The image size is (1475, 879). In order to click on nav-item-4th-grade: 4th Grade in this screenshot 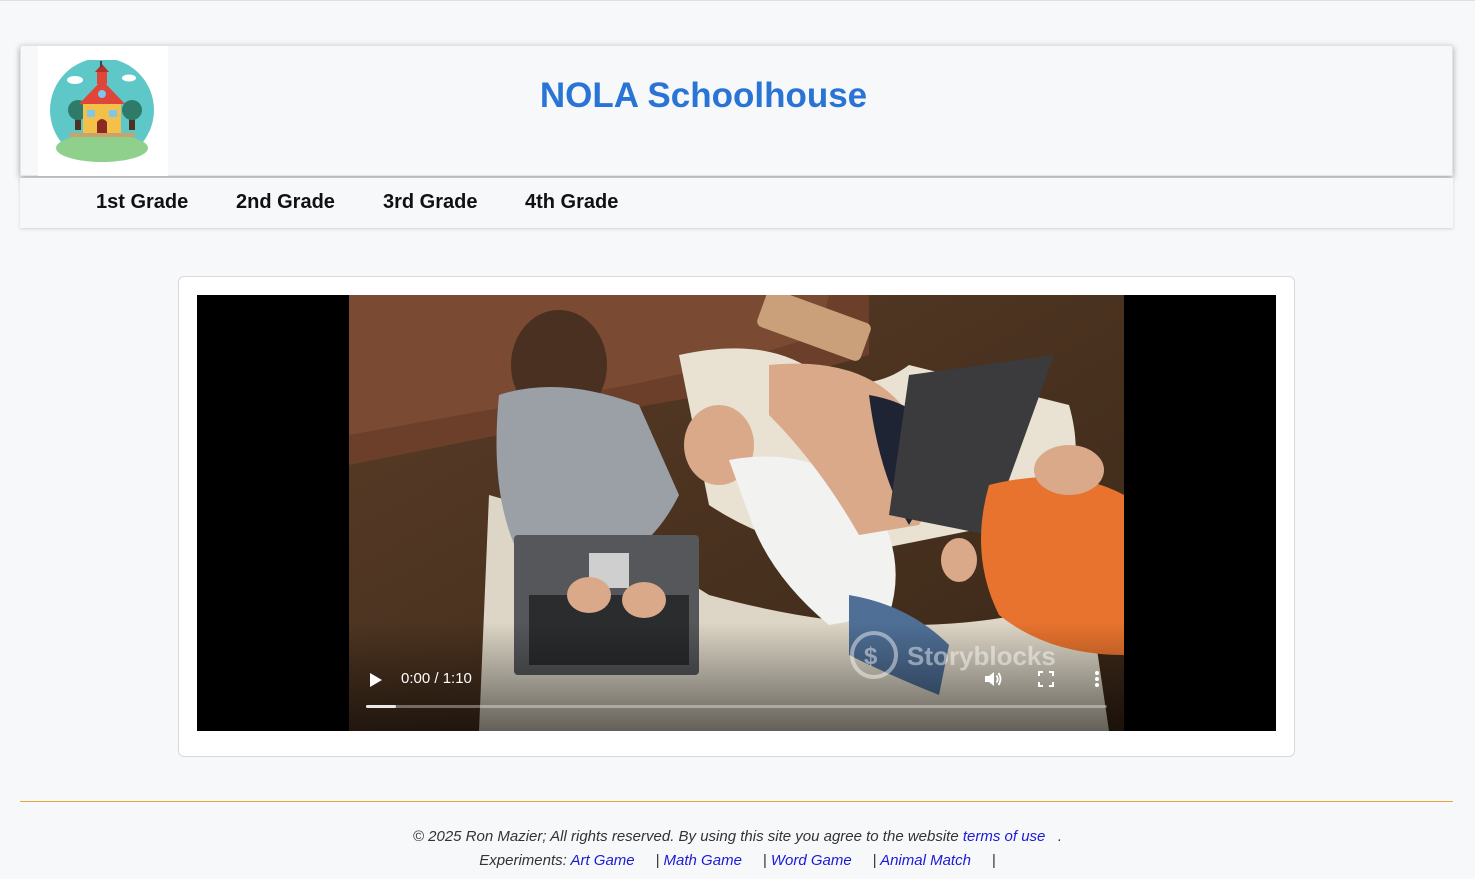, I will do `click(571, 202)`.